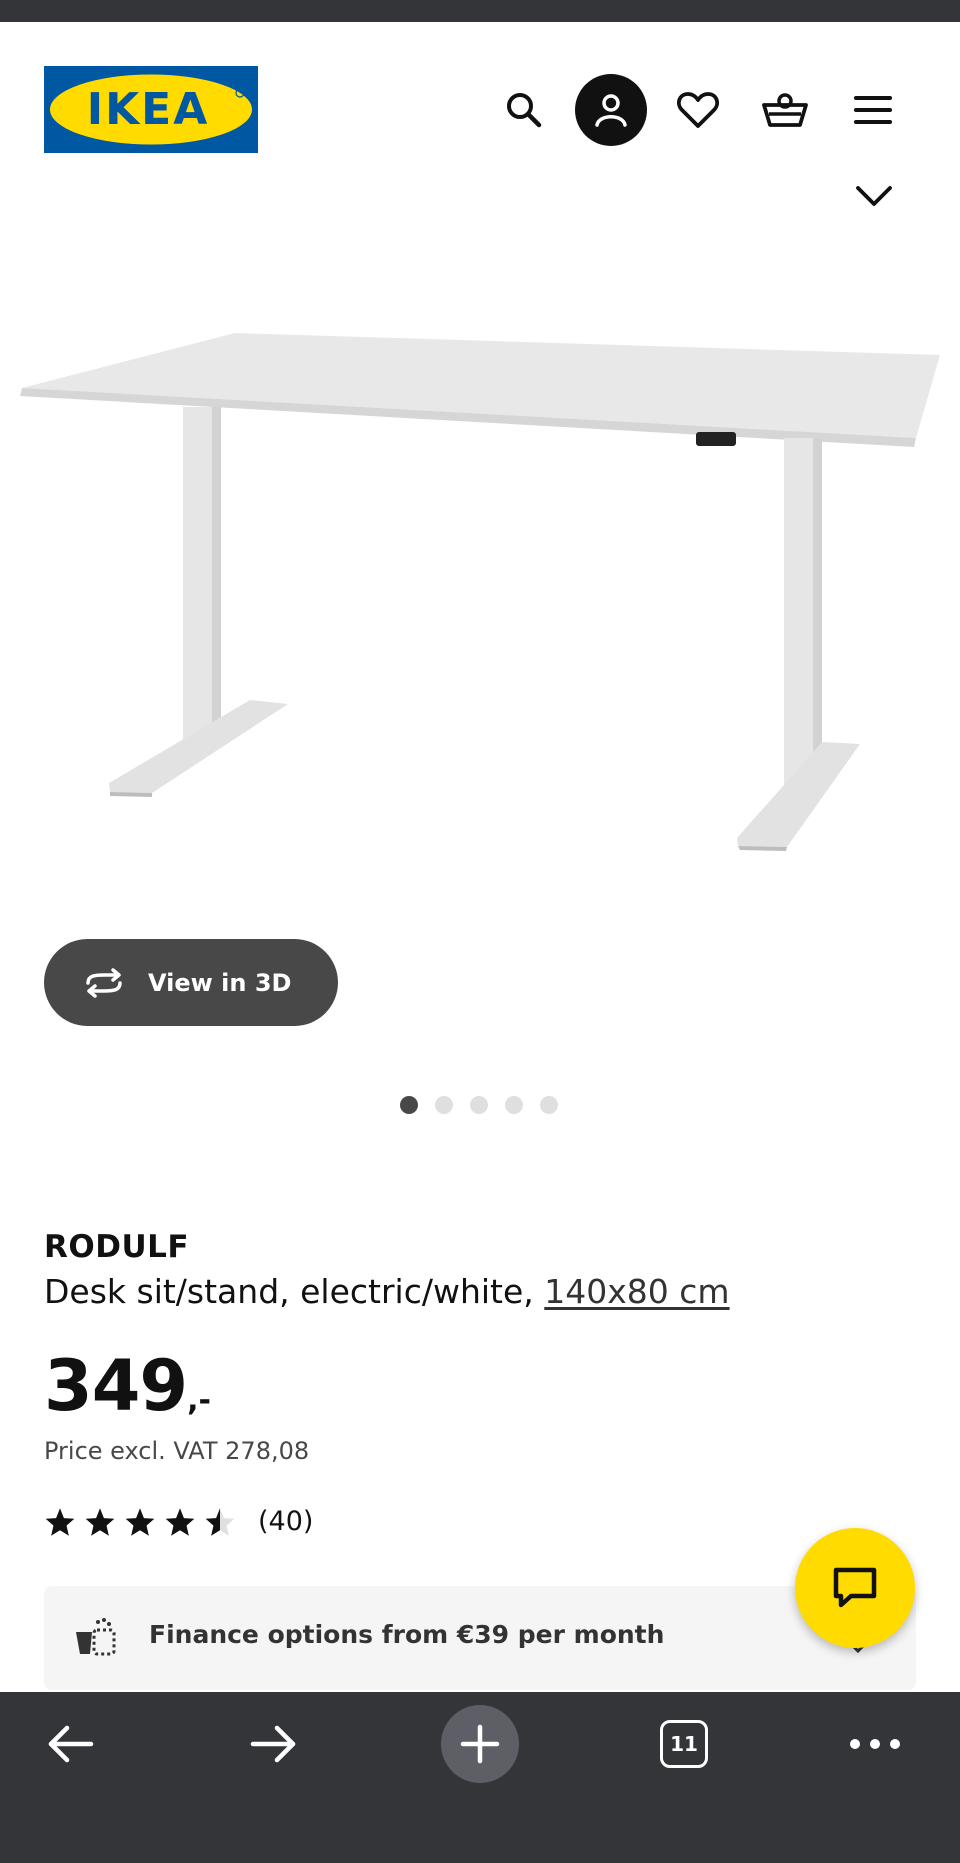  I want to click on more-icon, so click(875, 1744).